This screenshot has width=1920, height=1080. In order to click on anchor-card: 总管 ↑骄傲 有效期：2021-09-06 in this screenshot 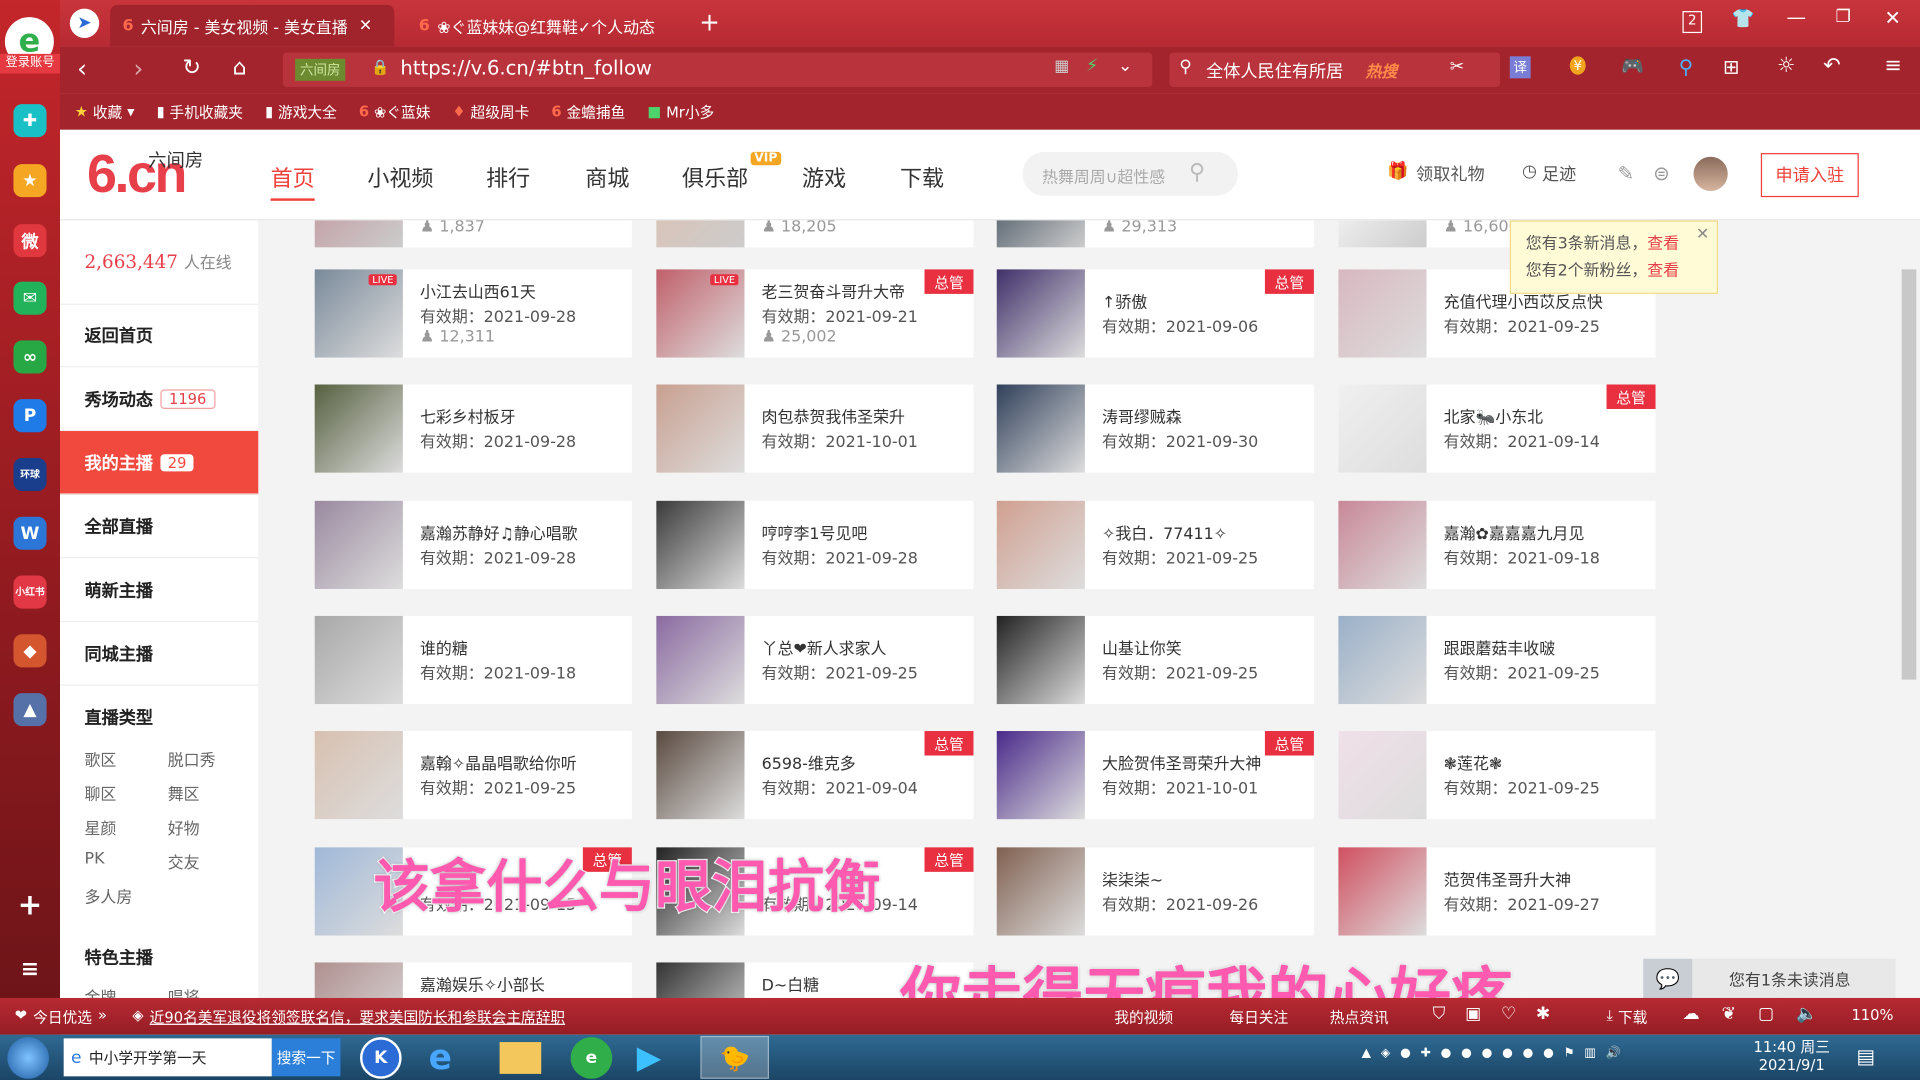, I will do `click(1155, 313)`.